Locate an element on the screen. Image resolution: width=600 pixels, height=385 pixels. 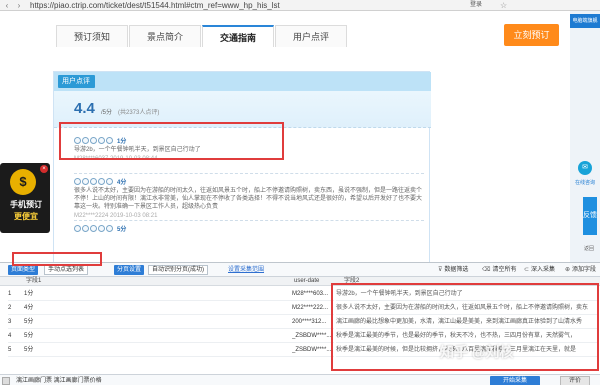
back-icon: ‹ is located at coordinates (7, 5).